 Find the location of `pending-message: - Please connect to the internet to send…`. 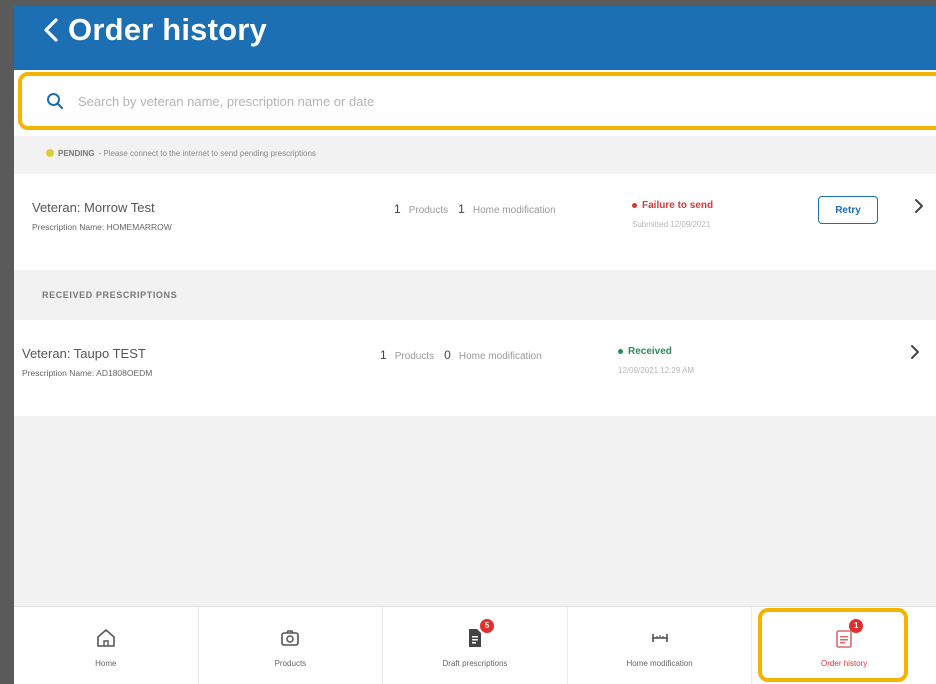

pending-message: - Please connect to the internet to send… is located at coordinates (207, 153).